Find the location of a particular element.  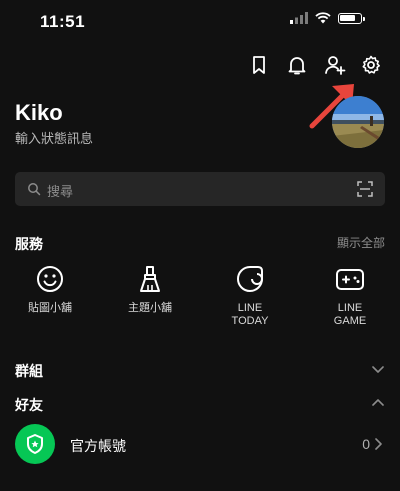

bookmark-icon is located at coordinates (259, 65).